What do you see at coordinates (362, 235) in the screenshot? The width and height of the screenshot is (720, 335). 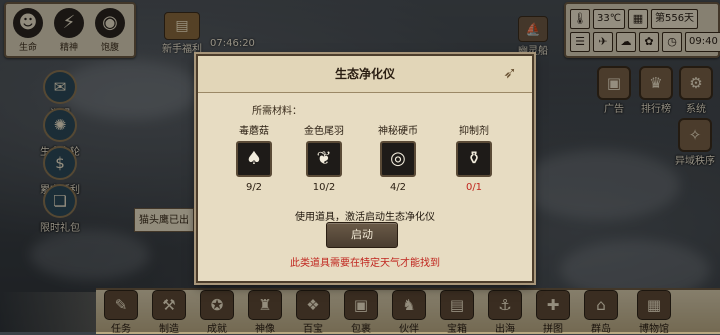 I see `start-button: 启动` at bounding box center [362, 235].